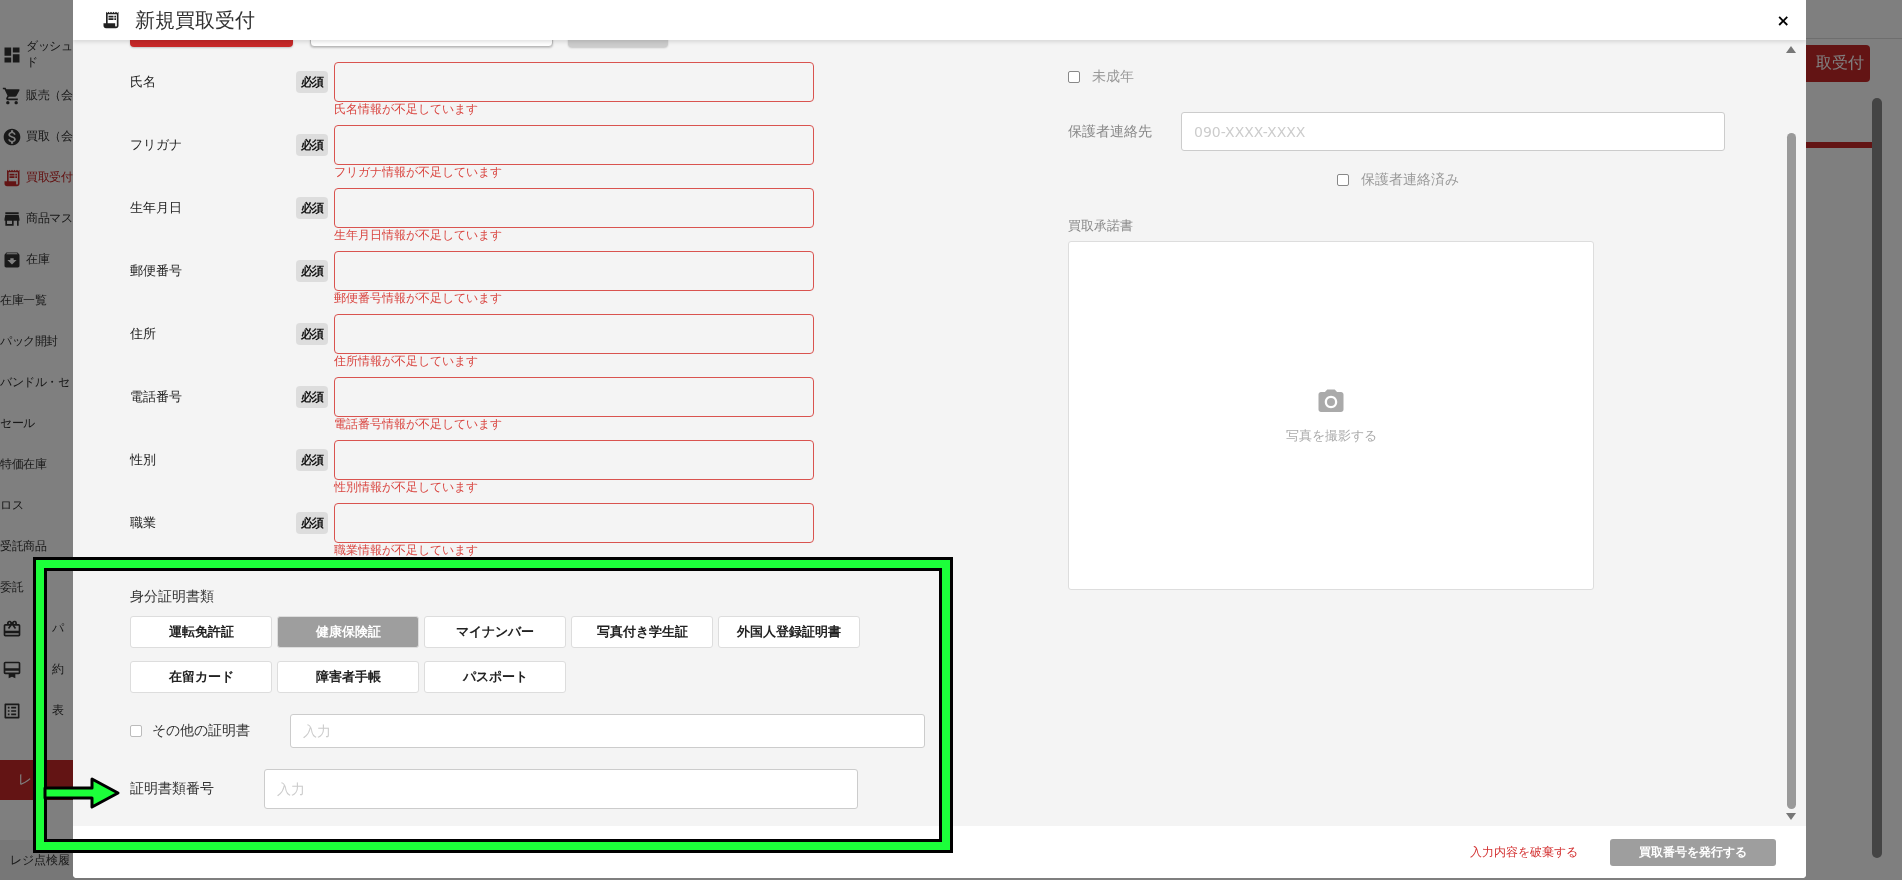 The width and height of the screenshot is (1902, 880). I want to click on sidebar-item: 商品マス, so click(49, 218).